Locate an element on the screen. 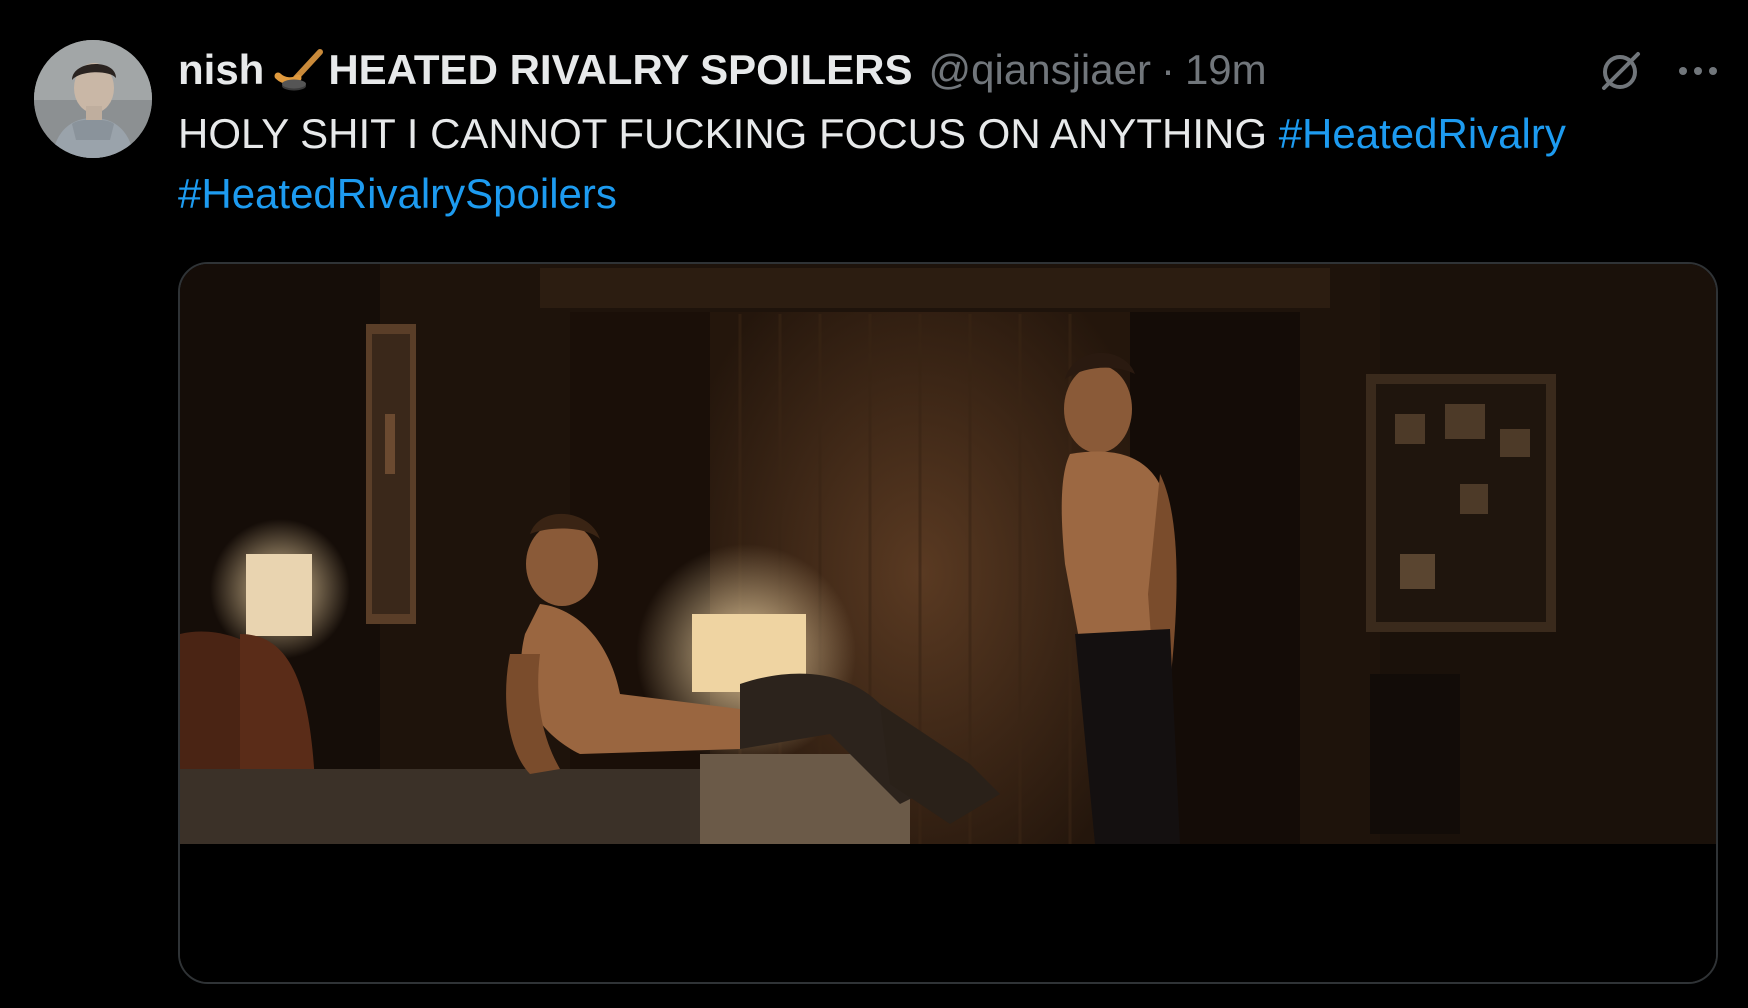  hashtag-link: #HeatedRivalrySpoilers is located at coordinates (397, 193).